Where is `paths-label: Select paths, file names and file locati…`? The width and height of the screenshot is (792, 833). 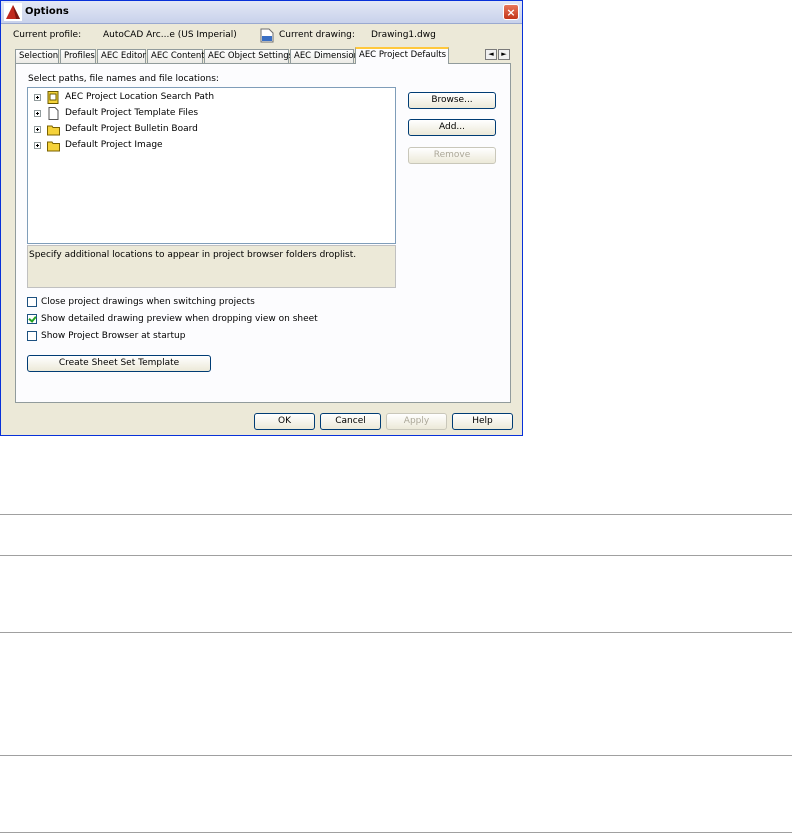
paths-label: Select paths, file names and file locati… is located at coordinates (123, 79).